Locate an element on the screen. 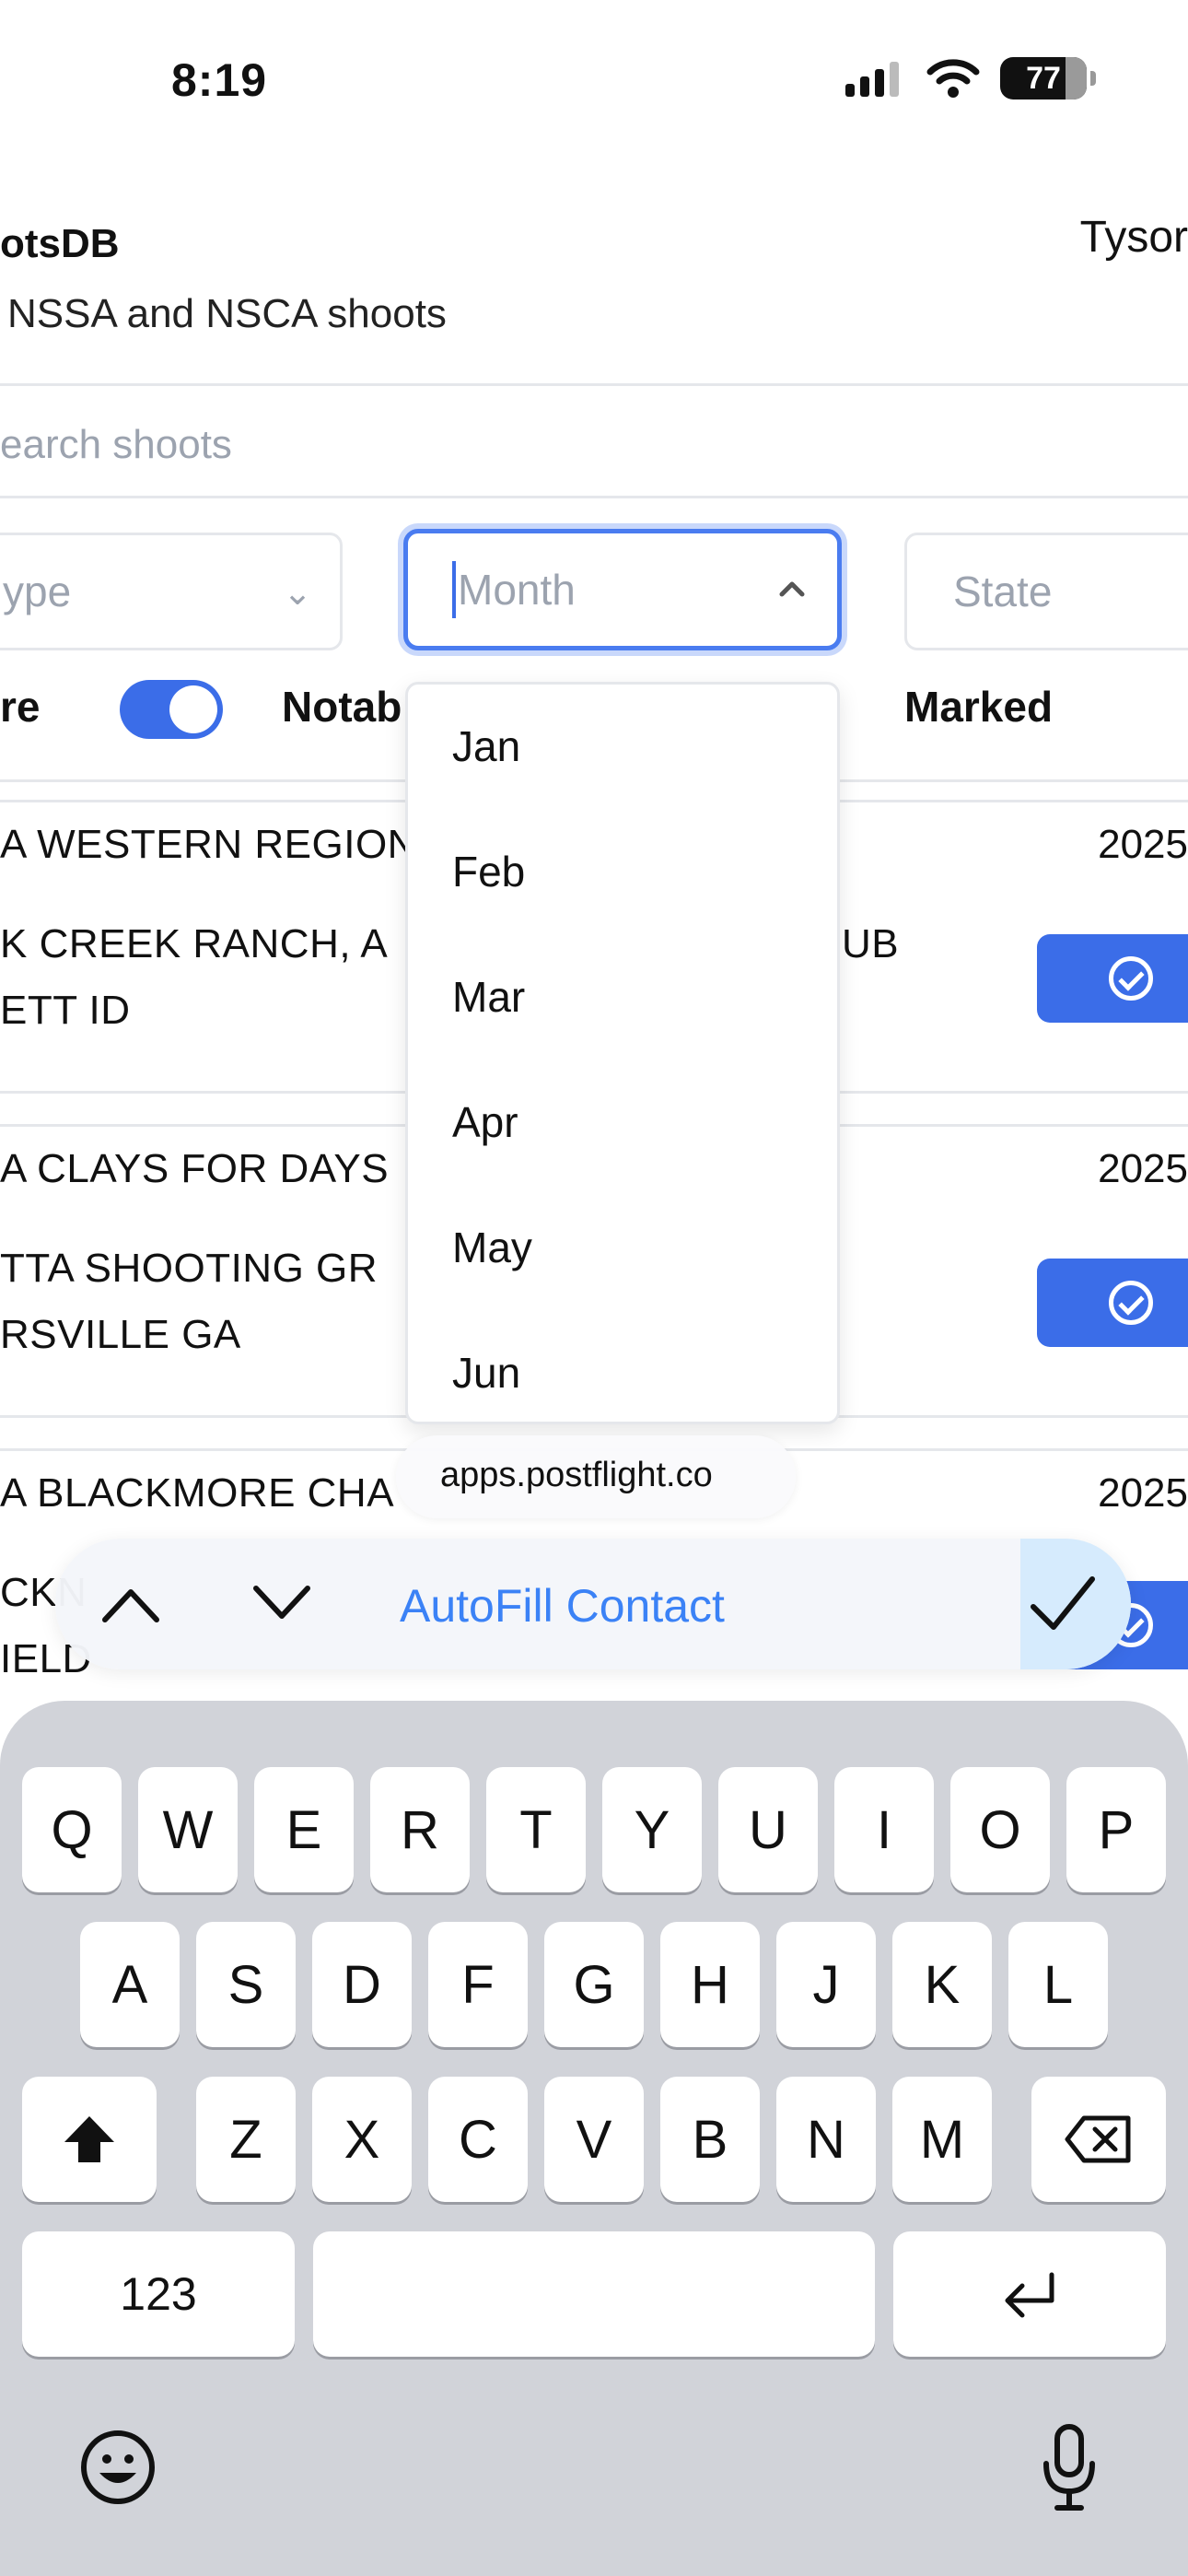  wifi-icon is located at coordinates (953, 78).